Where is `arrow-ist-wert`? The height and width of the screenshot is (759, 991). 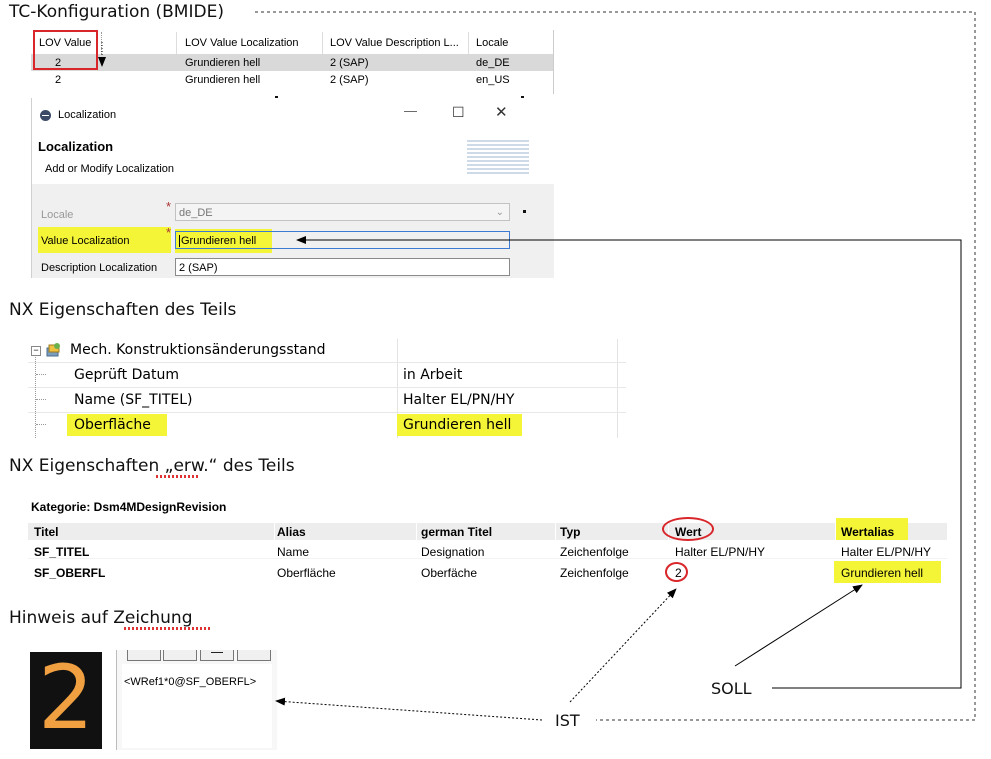 arrow-ist-wert is located at coordinates (623, 645).